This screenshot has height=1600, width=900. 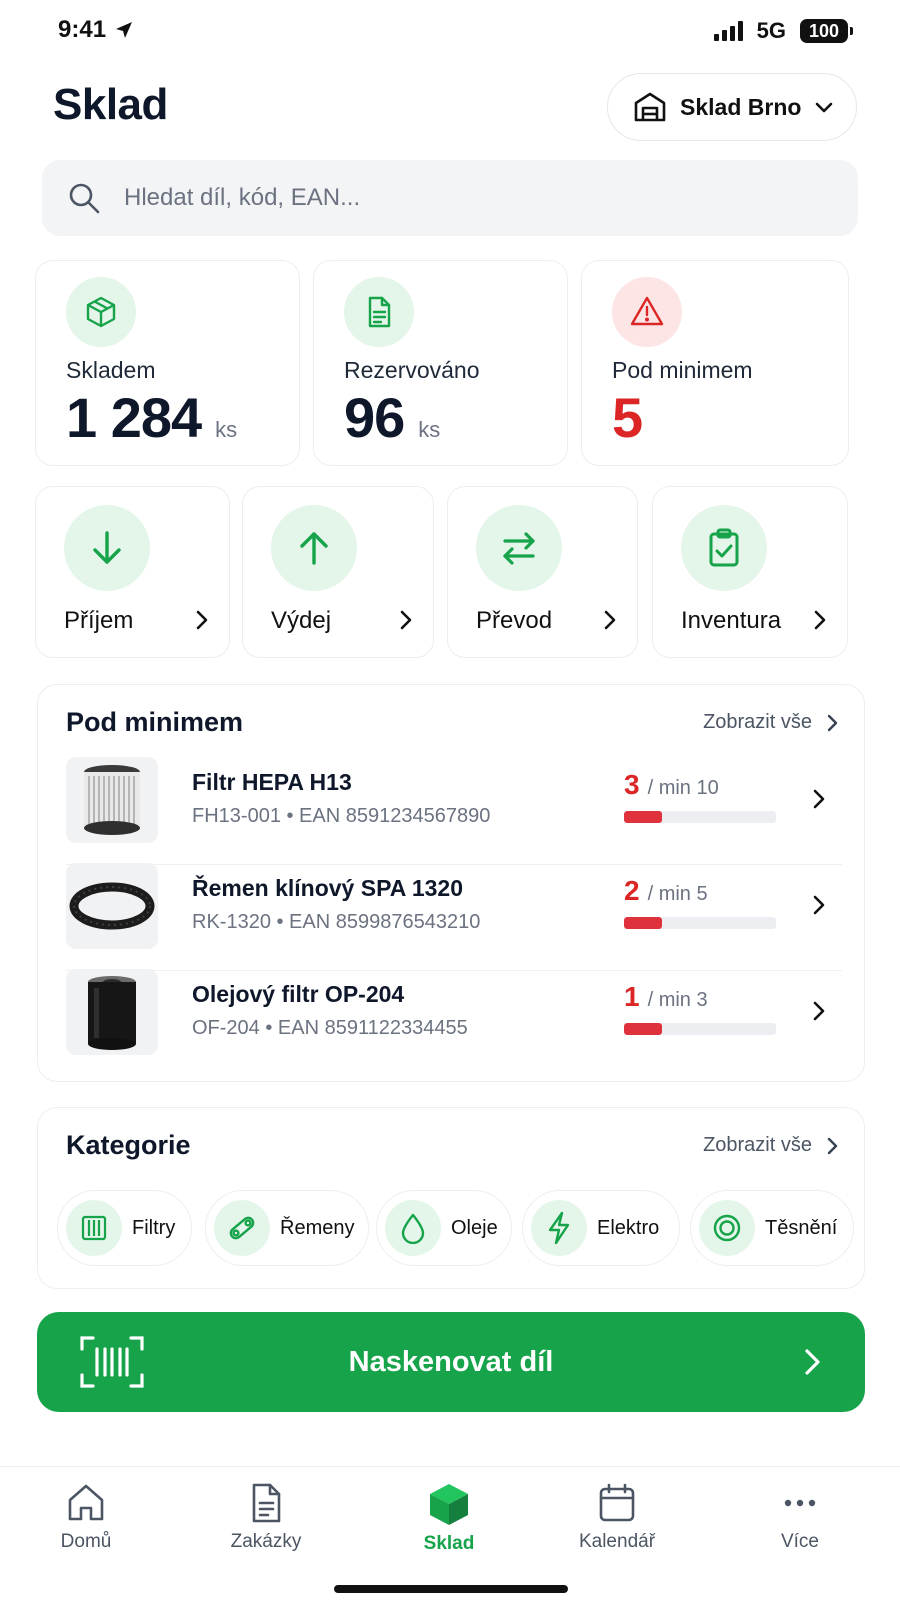 I want to click on search-input, so click(x=464, y=198).